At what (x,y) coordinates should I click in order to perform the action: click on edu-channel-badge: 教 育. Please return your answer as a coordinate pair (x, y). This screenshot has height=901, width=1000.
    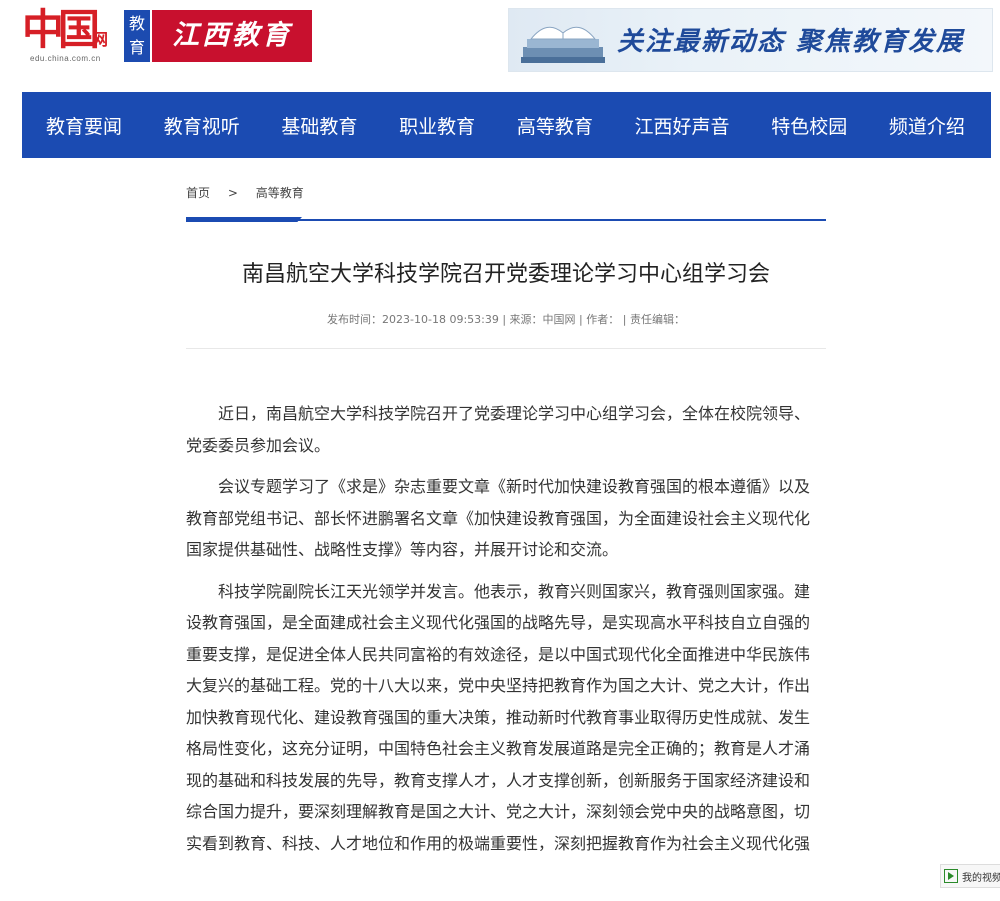
    Looking at the image, I should click on (137, 36).